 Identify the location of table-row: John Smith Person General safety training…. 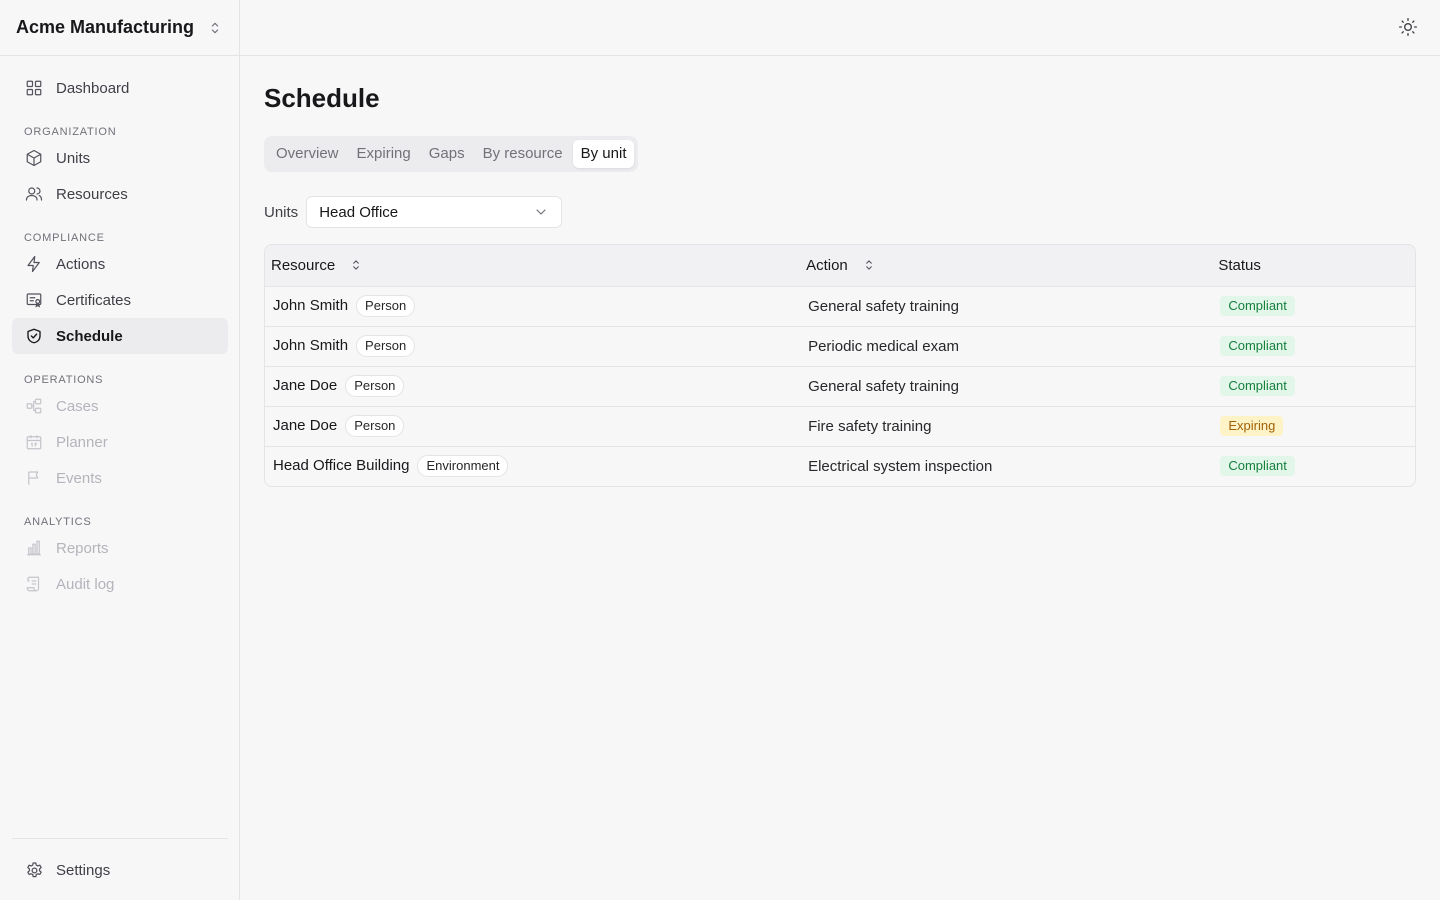
(840, 306).